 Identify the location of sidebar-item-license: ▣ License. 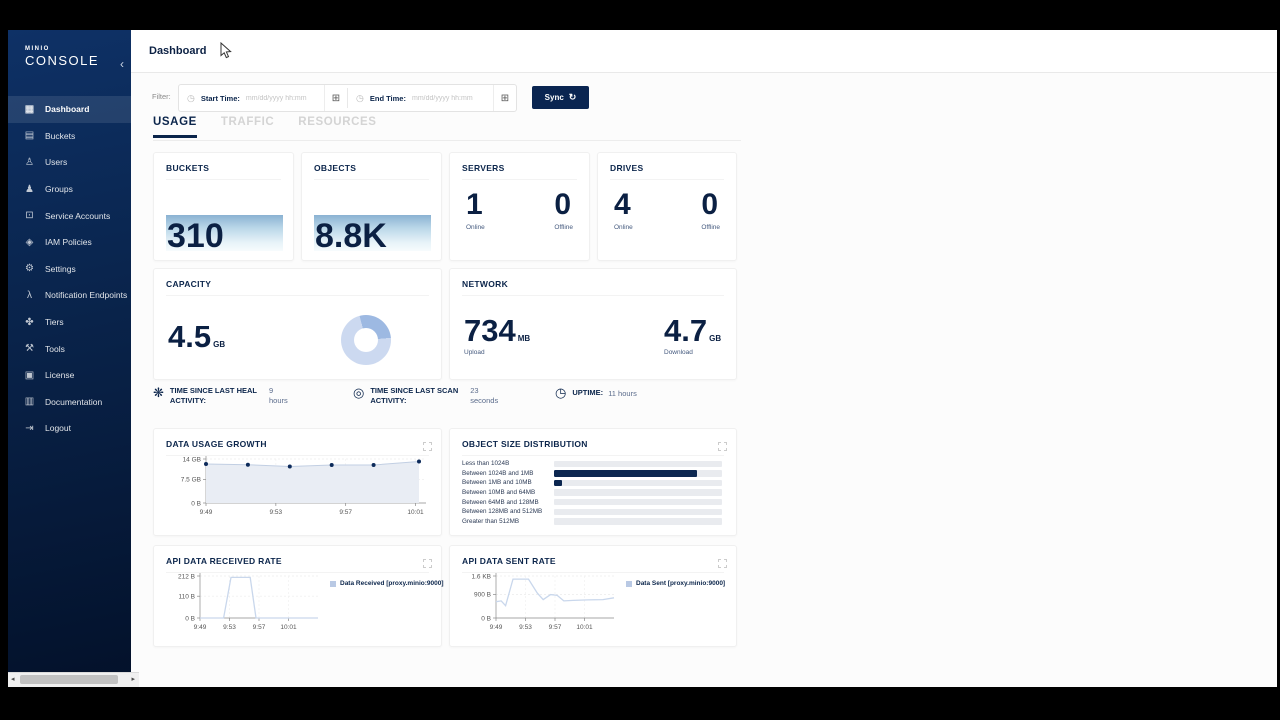
(69, 375).